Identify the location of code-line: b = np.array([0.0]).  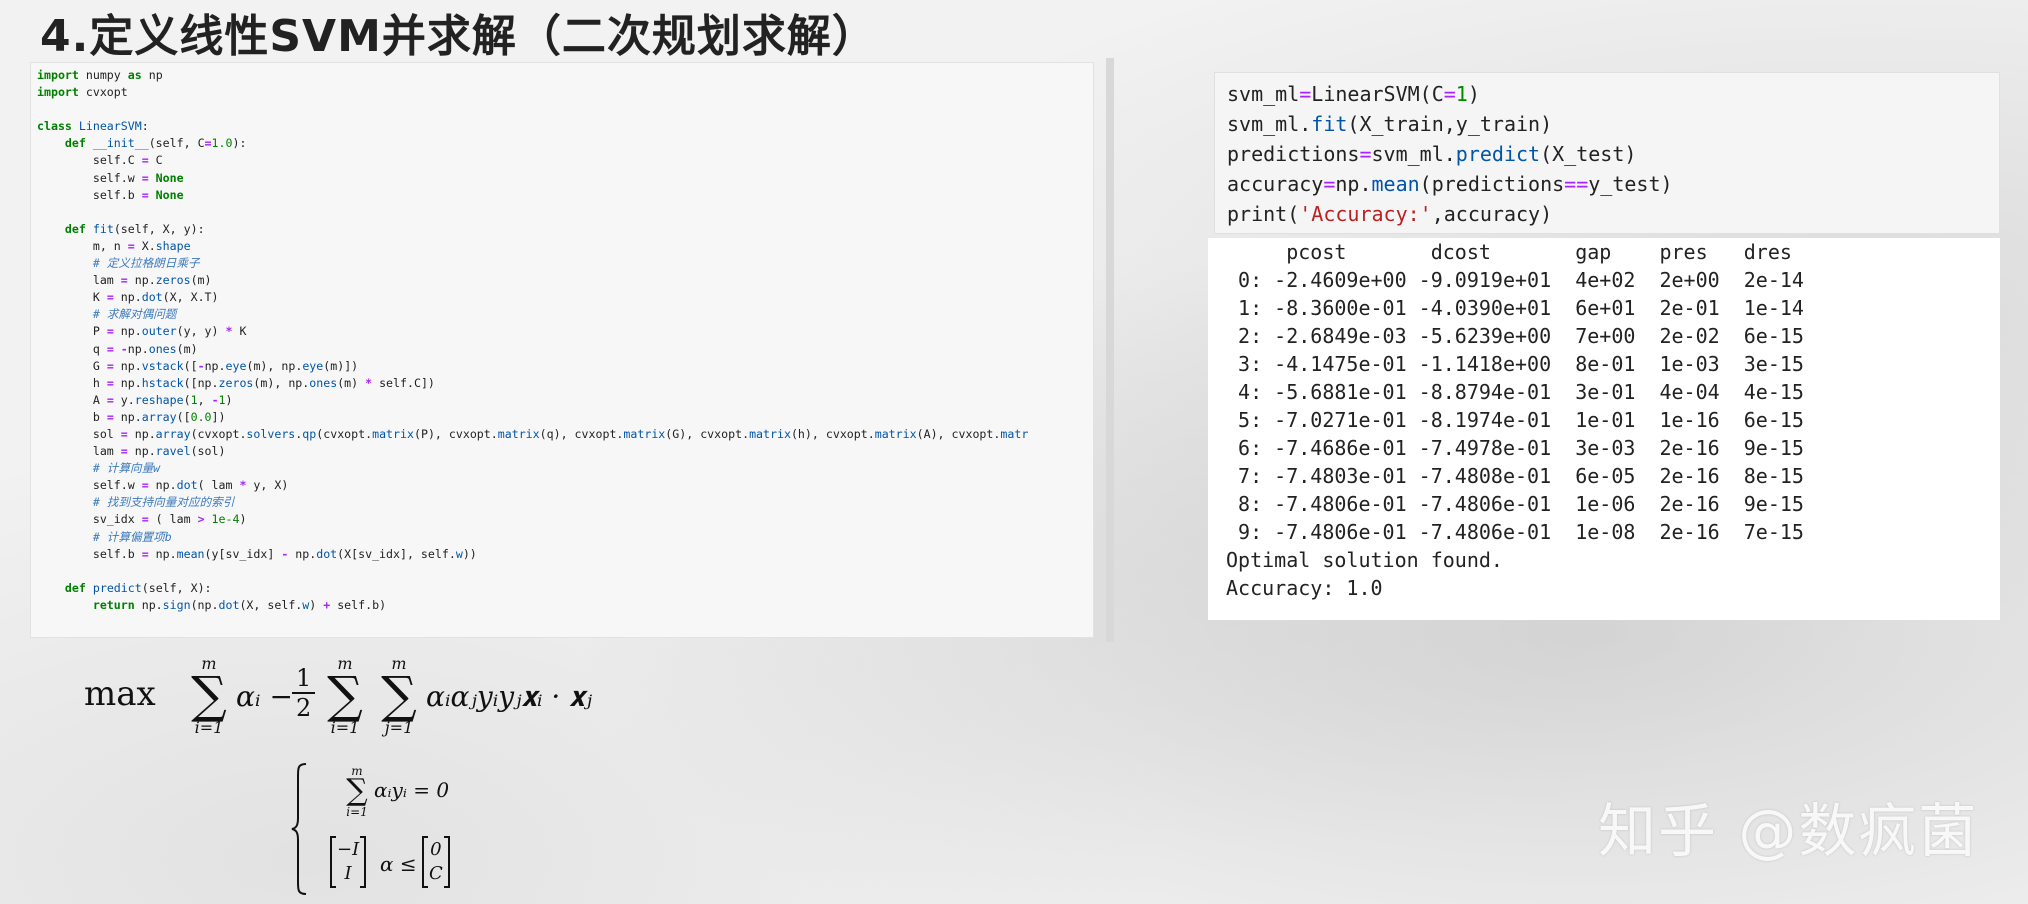
(131, 416).